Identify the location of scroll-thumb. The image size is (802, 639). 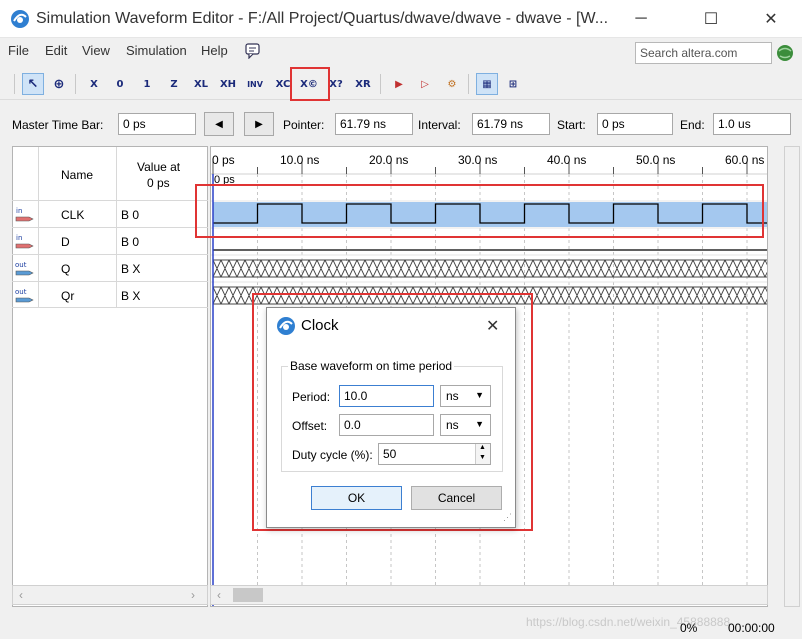
(248, 595).